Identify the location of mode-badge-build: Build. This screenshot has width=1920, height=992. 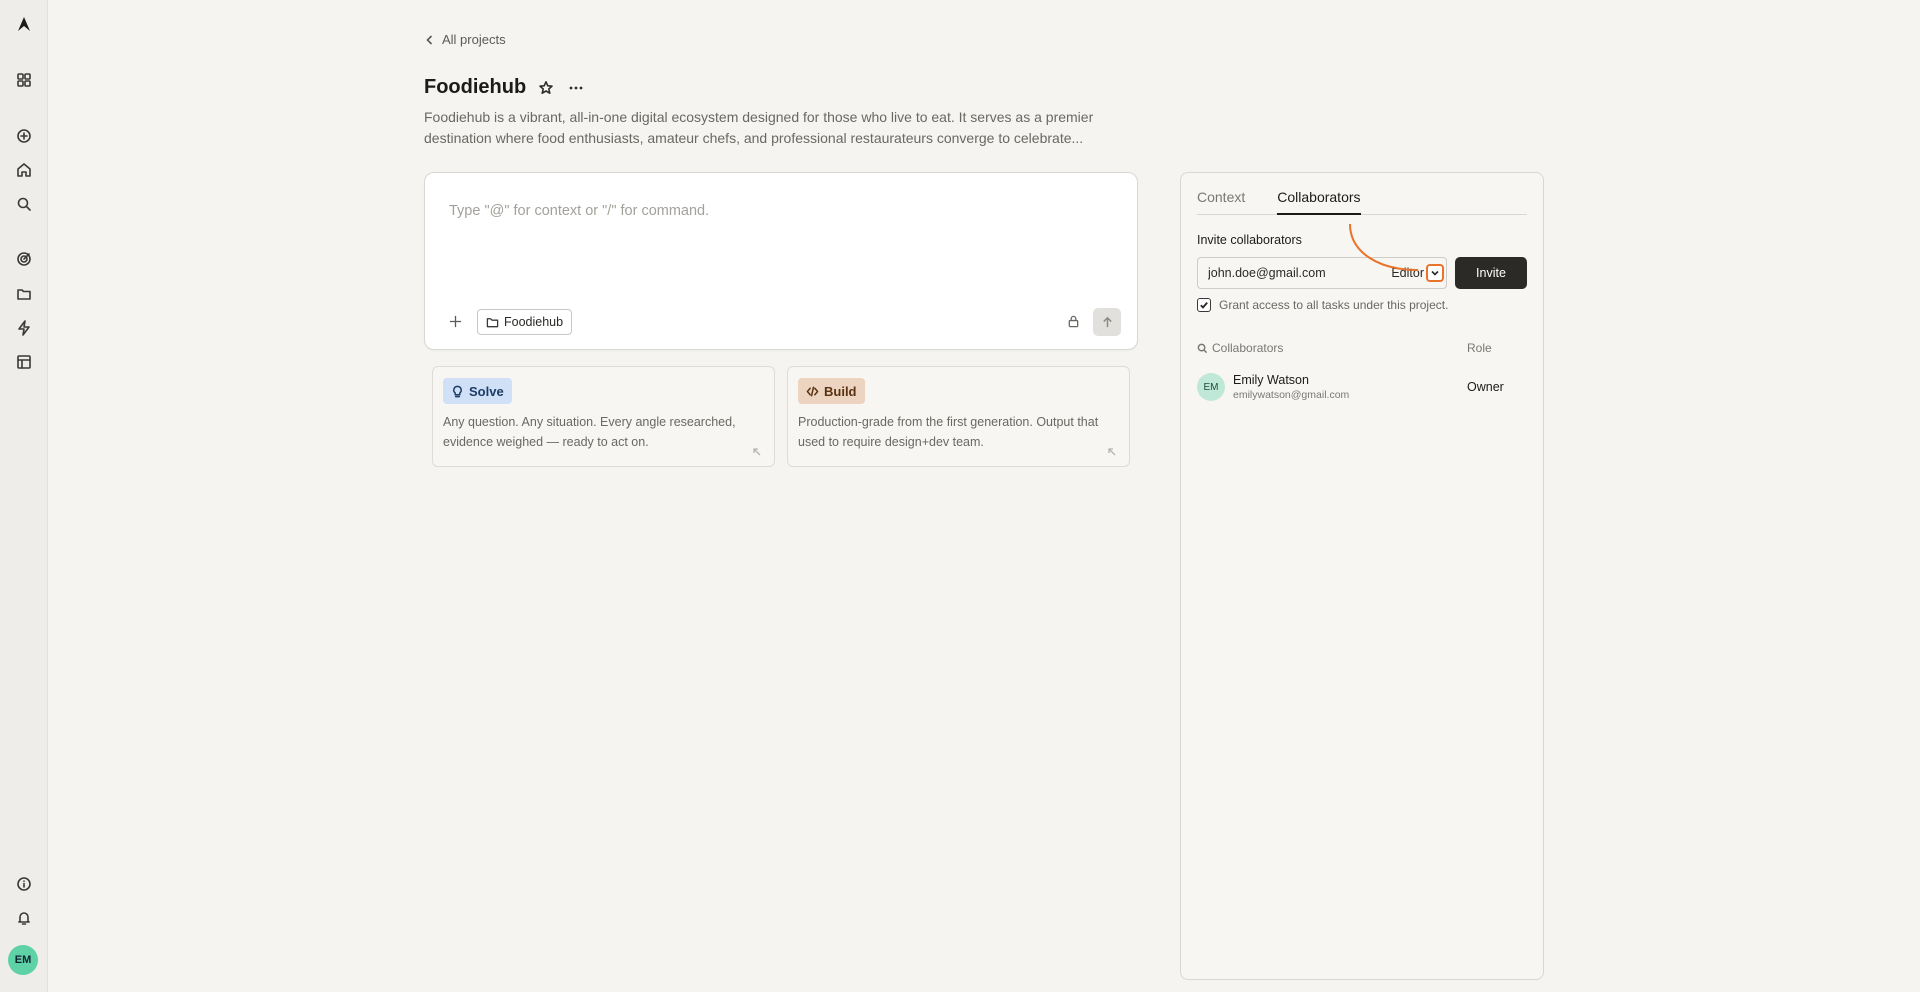
(831, 391).